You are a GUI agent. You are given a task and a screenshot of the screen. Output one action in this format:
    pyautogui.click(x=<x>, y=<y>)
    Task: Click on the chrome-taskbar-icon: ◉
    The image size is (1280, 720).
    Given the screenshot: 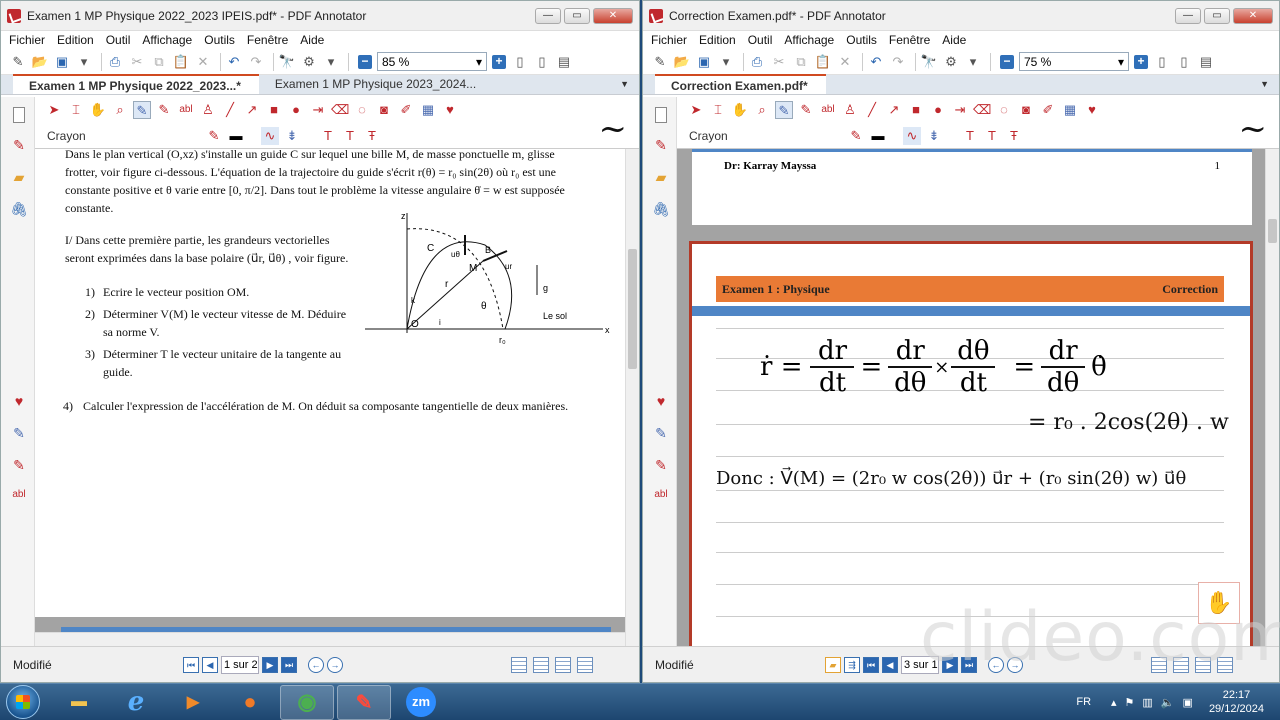 What is the action you would take?
    pyautogui.click(x=307, y=702)
    